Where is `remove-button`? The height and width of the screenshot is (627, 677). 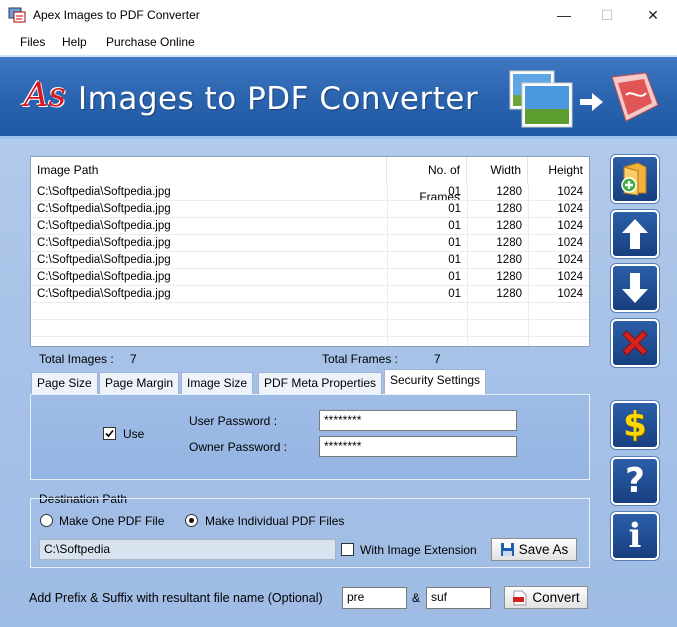 remove-button is located at coordinates (635, 343).